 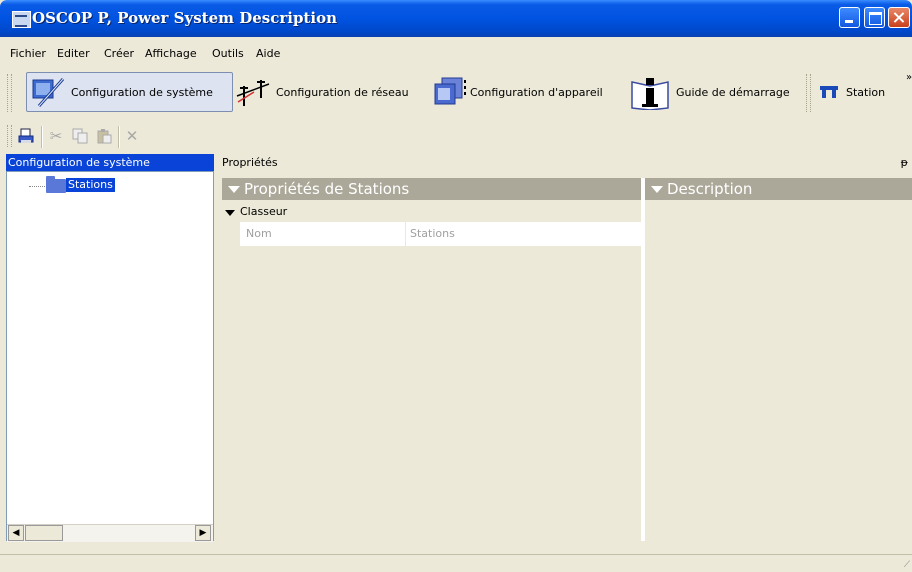 I want to click on tree-panel: Stations, so click(x=110, y=356).